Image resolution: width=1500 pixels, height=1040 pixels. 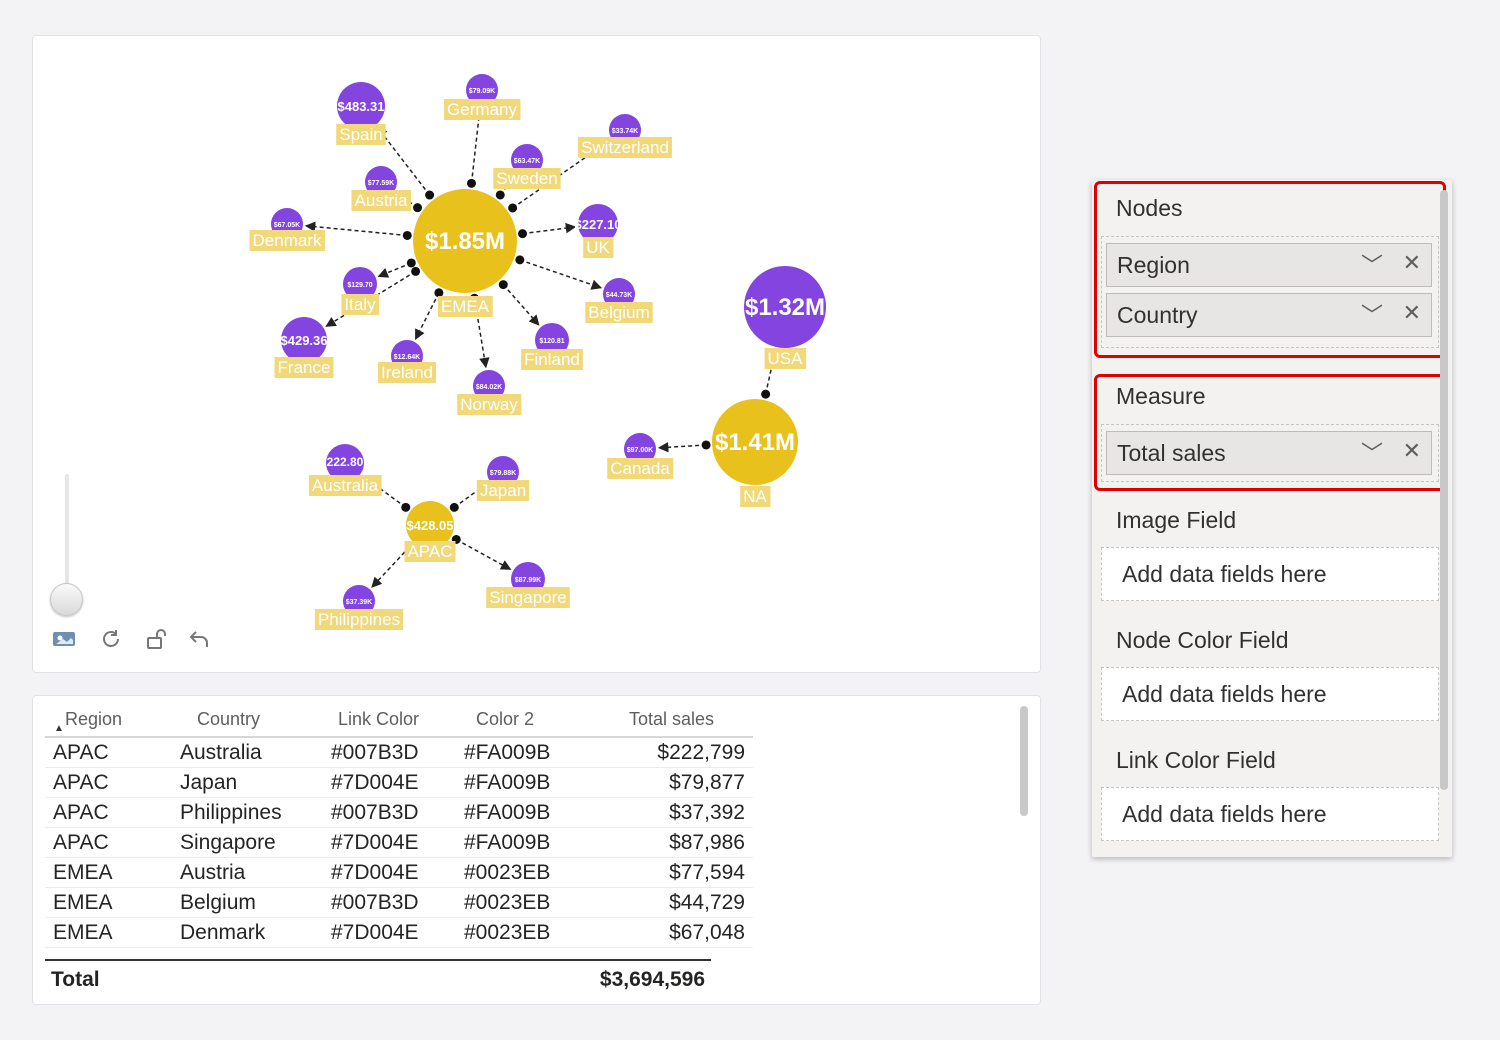 What do you see at coordinates (1444, 490) in the screenshot?
I see `fields-pane-scrollbar` at bounding box center [1444, 490].